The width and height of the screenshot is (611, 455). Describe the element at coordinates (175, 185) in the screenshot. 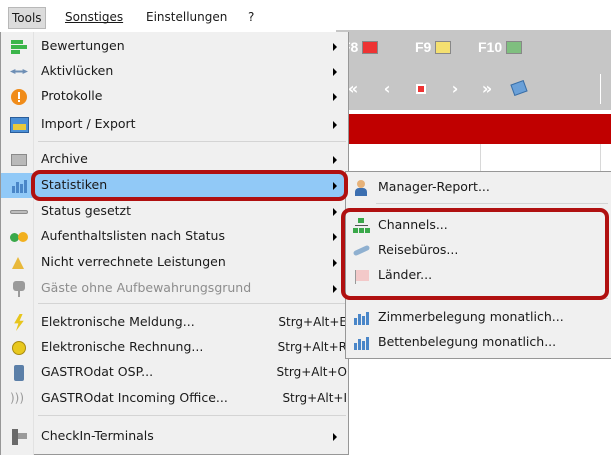

I see `menu-item-statistiken: Statistiken` at that location.